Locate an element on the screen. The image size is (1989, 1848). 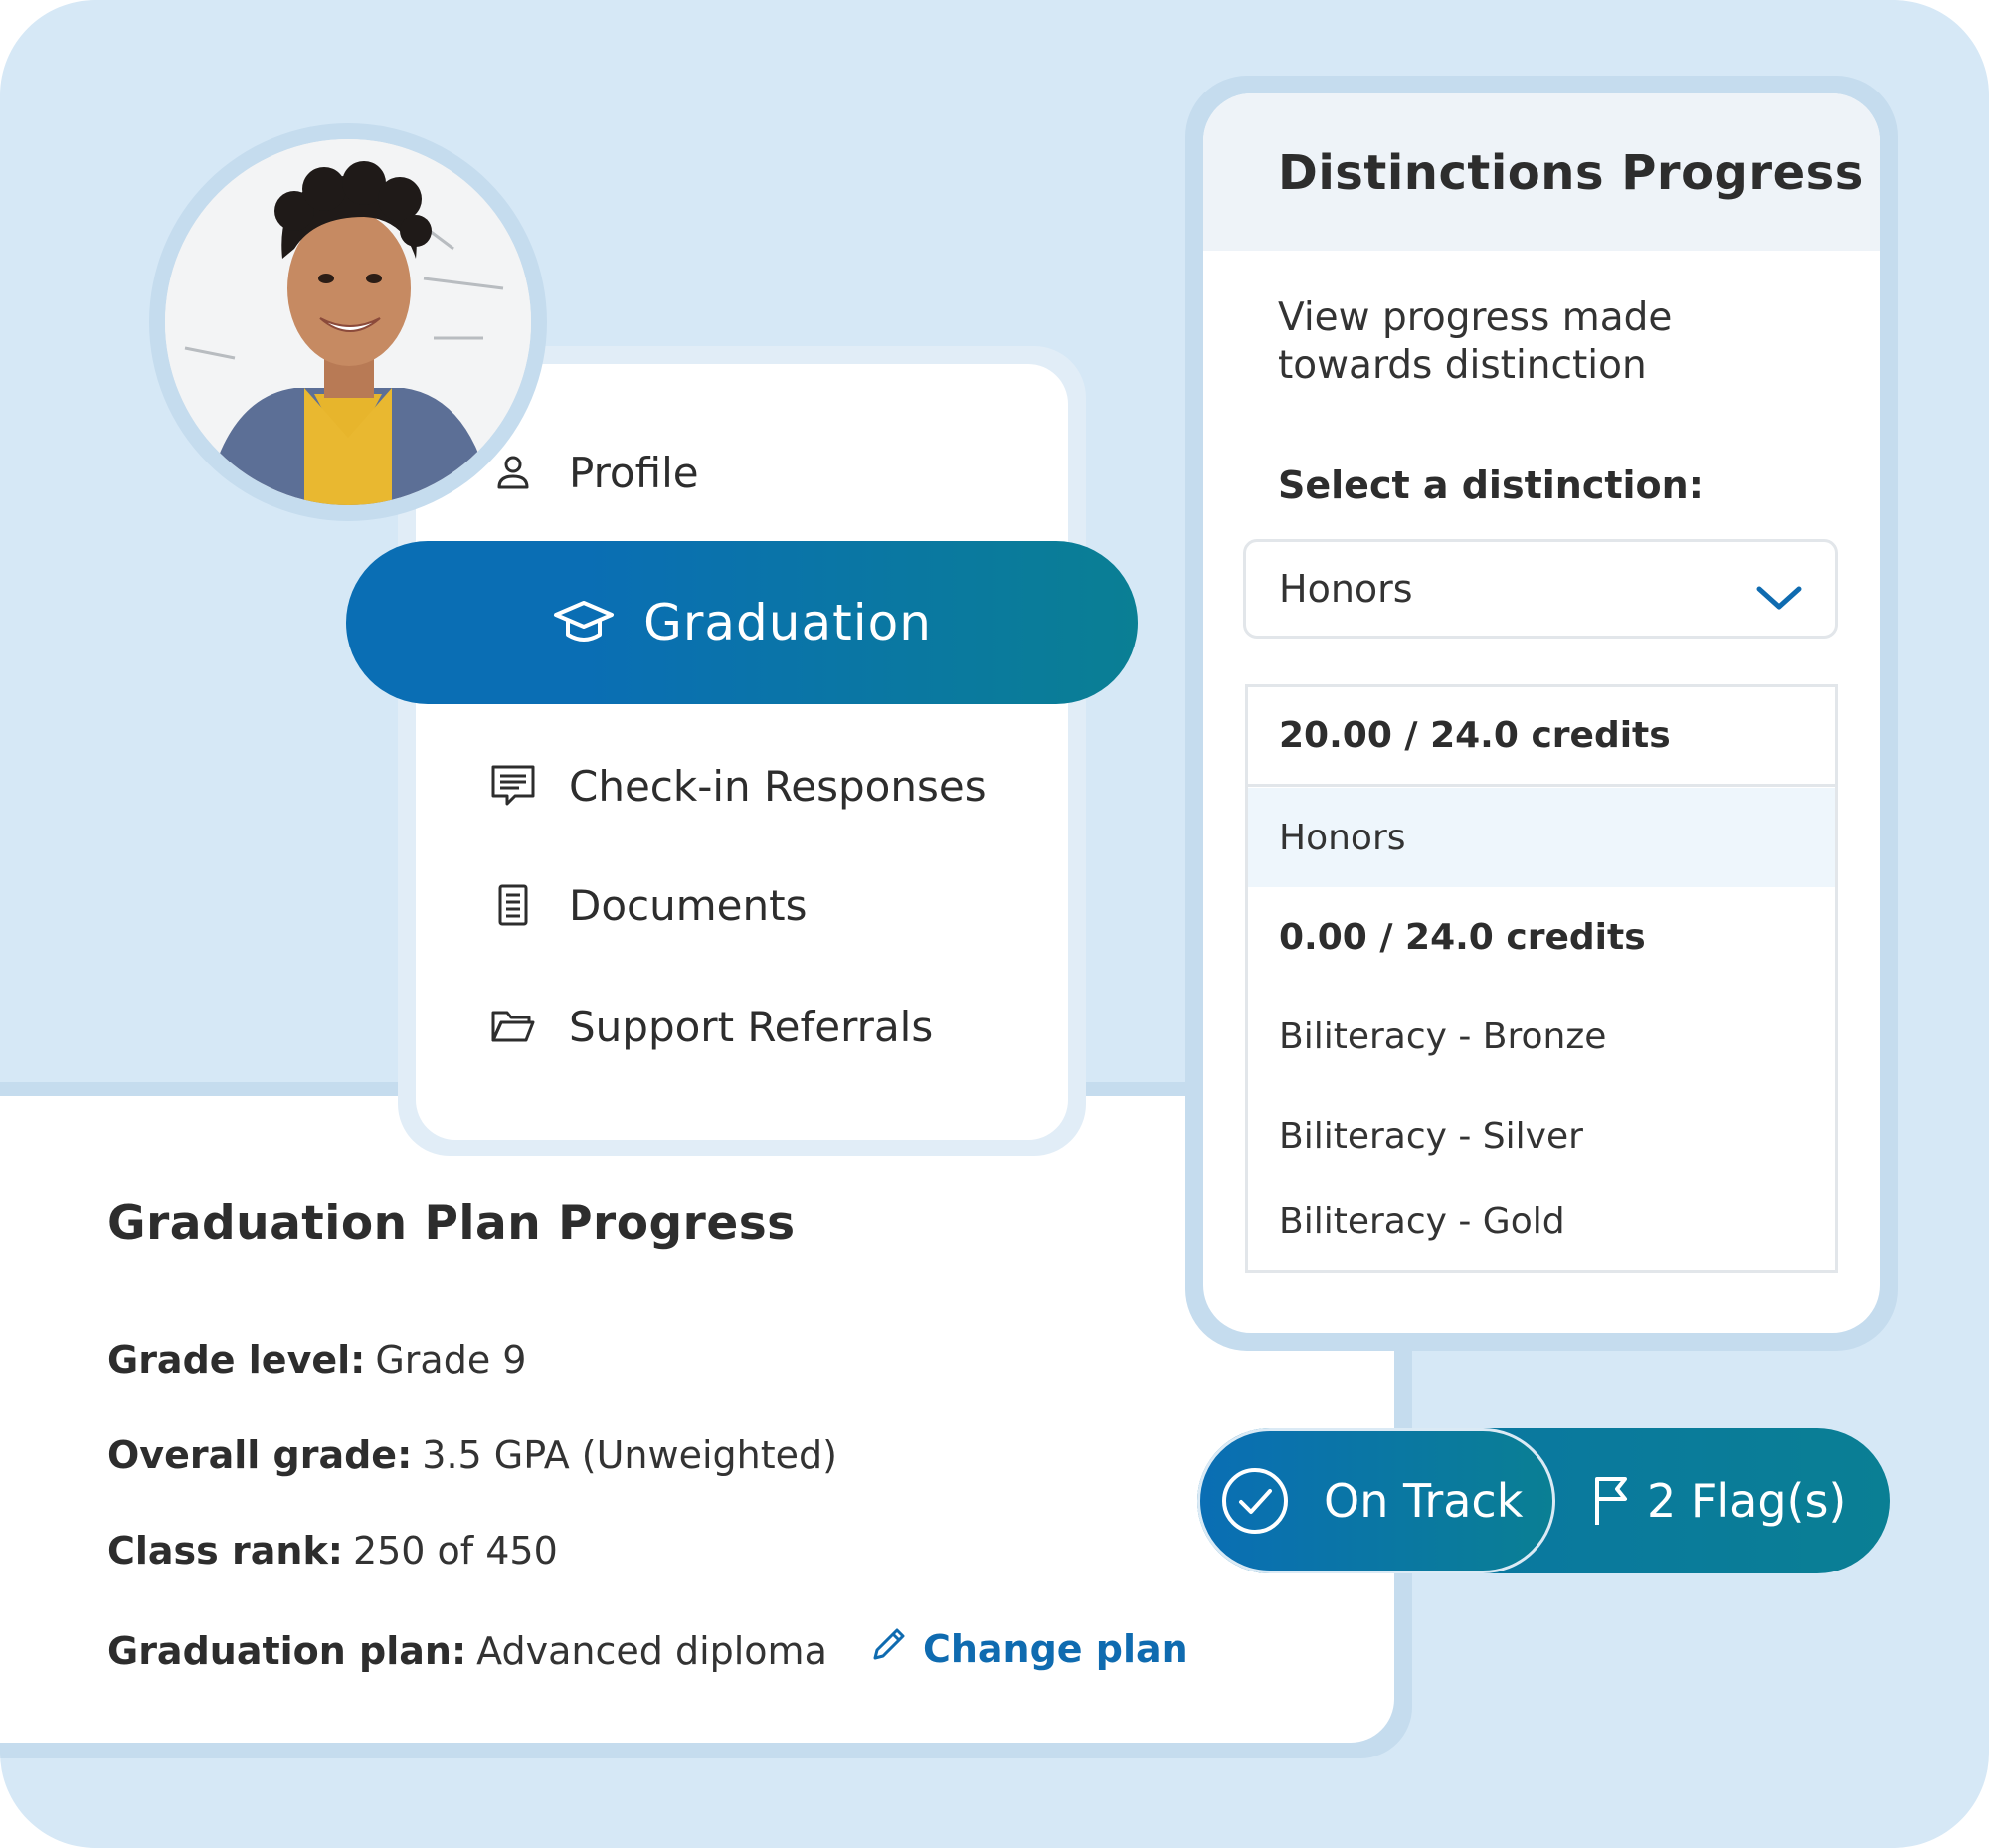
class-rank-label: Class rank: is located at coordinates (225, 1550).